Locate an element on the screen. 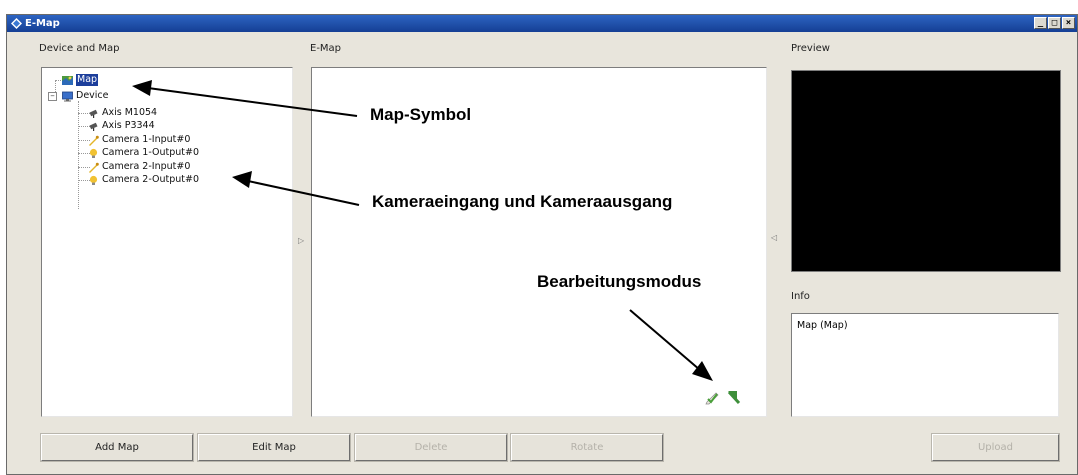 The image size is (1078, 475). tree-label-output: Camera 1-Output#0 is located at coordinates (151, 152).